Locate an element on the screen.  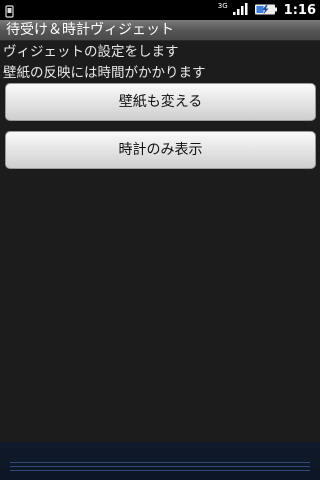
bottom-background is located at coordinates (160, 461).